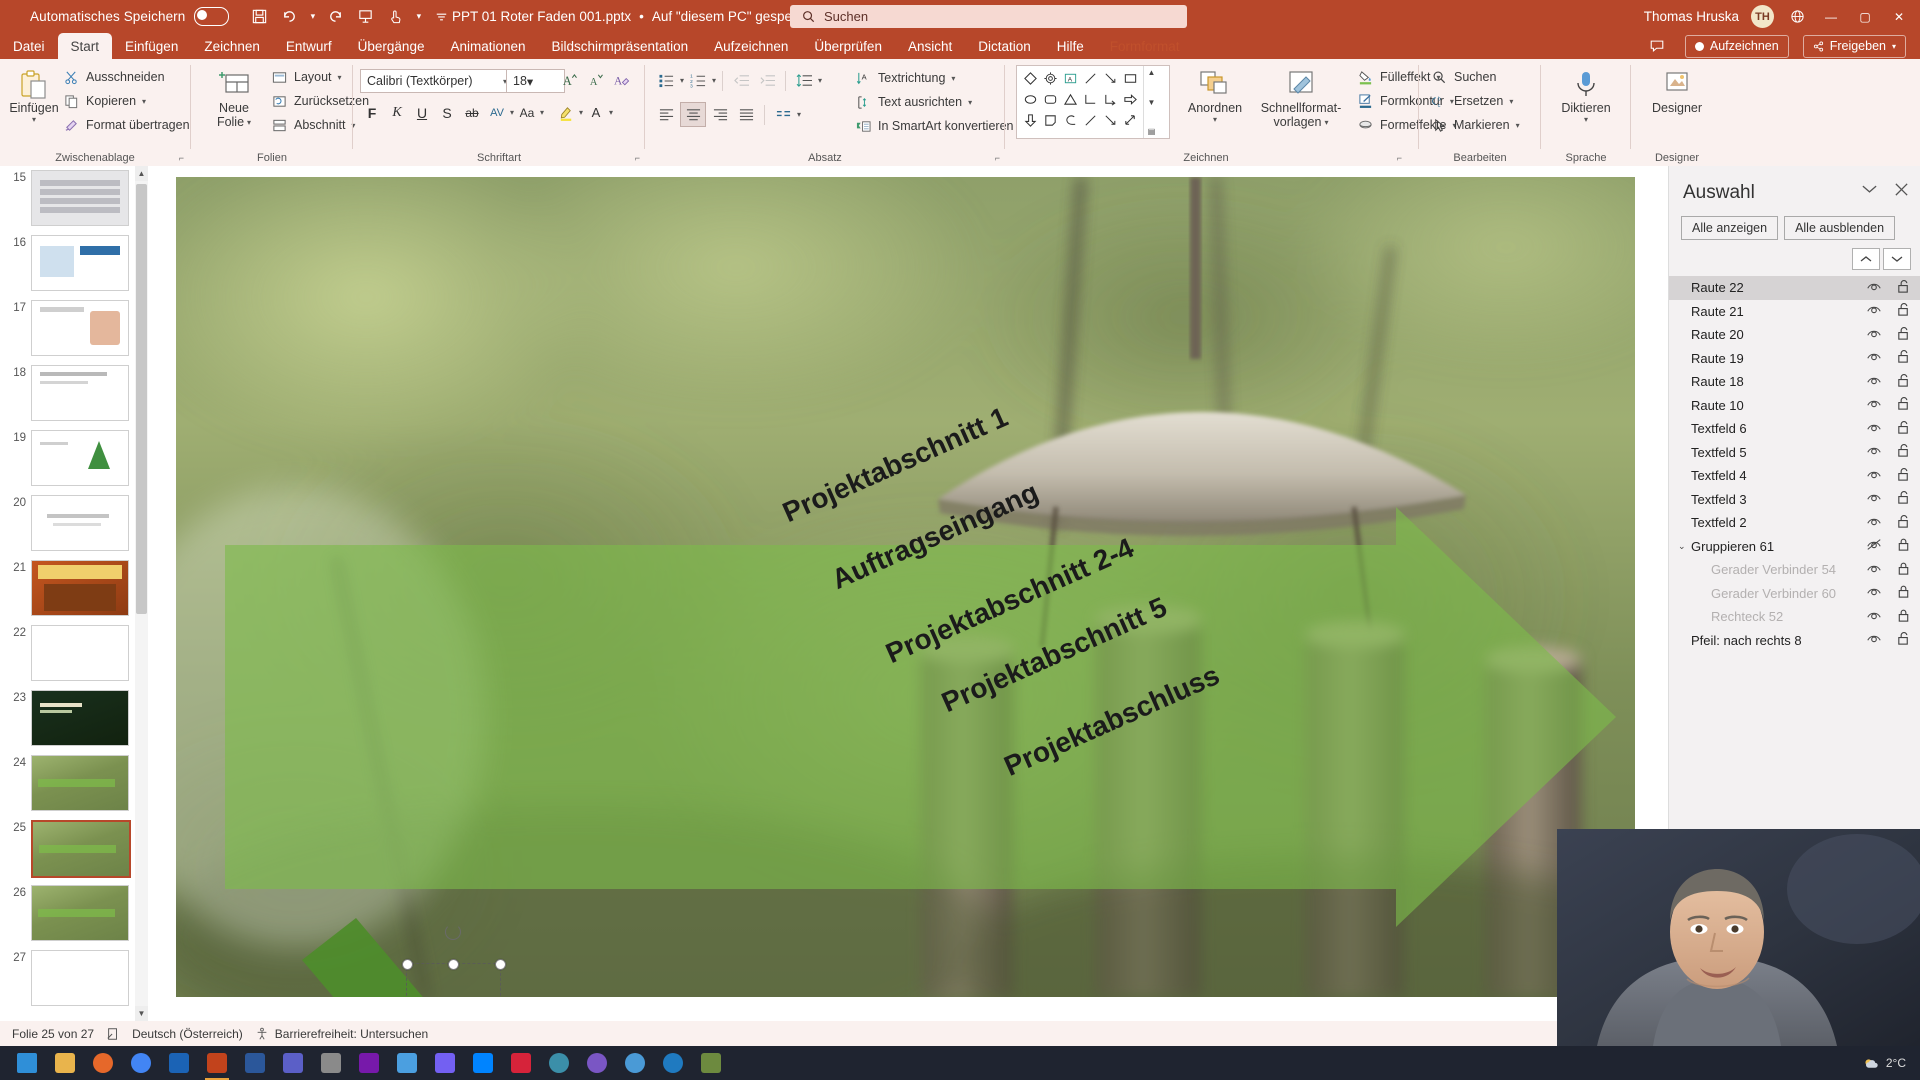 This screenshot has height=1080, width=1920. What do you see at coordinates (74, 523) in the screenshot?
I see `thumbnail-row: 20` at bounding box center [74, 523].